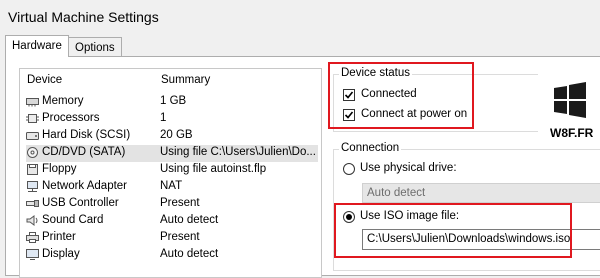 This screenshot has width=600, height=278. Describe the element at coordinates (86, 135) in the screenshot. I see `device-name: Hard Disk (SCSI)` at that location.